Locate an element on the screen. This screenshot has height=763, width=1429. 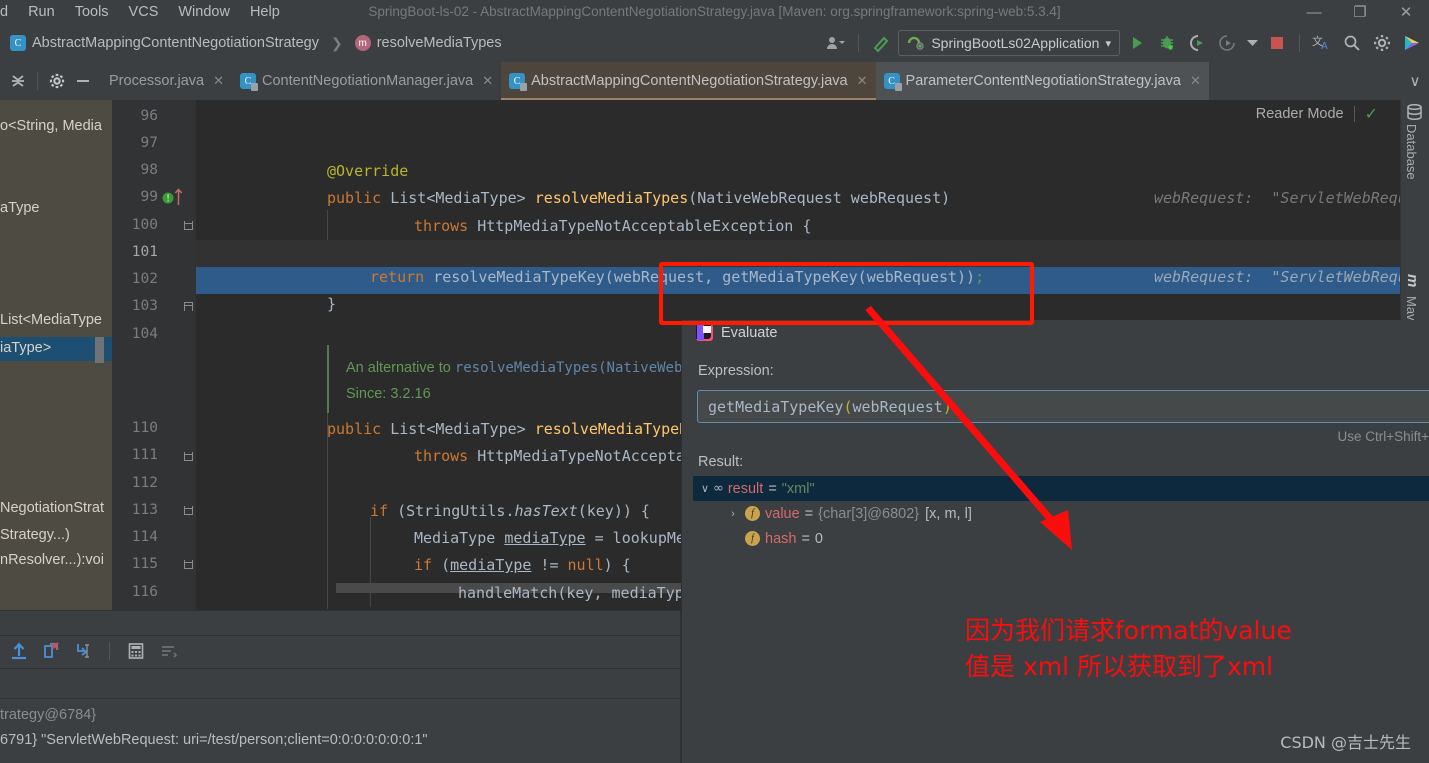
annotation-text: 因为我们请求format的value 值是 xml 所以获取到了xml is located at coordinates (1128, 649).